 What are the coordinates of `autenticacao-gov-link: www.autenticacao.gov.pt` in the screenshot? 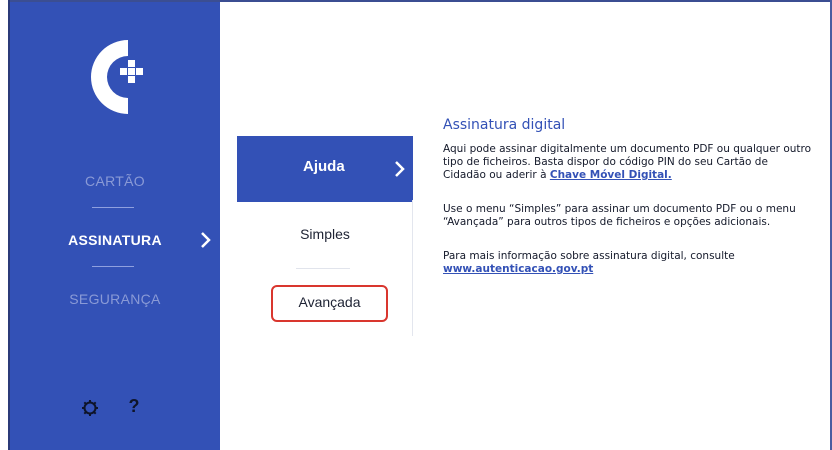 It's located at (518, 269).